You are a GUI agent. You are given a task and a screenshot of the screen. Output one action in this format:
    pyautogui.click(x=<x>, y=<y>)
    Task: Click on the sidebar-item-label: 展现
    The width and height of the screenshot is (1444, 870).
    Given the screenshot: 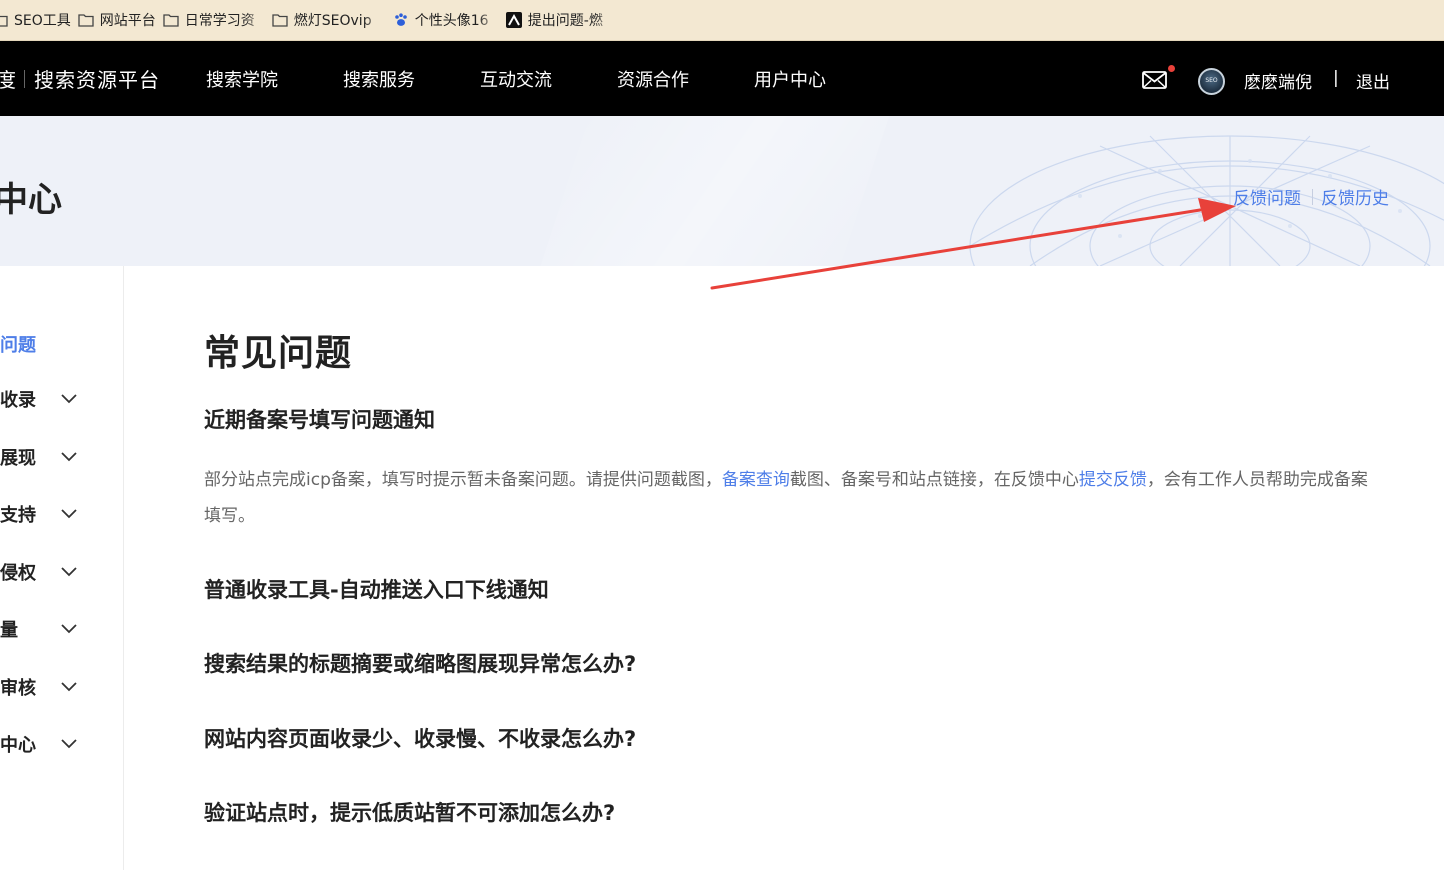 What is the action you would take?
    pyautogui.click(x=18, y=458)
    